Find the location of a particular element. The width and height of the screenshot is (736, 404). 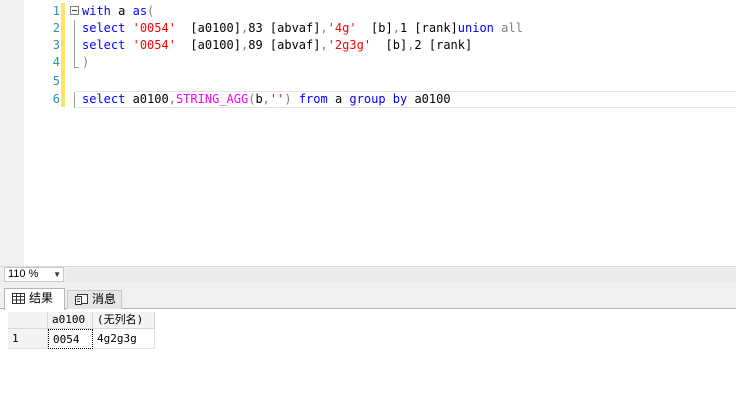

zoom-bar: 110 % ▼ is located at coordinates (368, 274).